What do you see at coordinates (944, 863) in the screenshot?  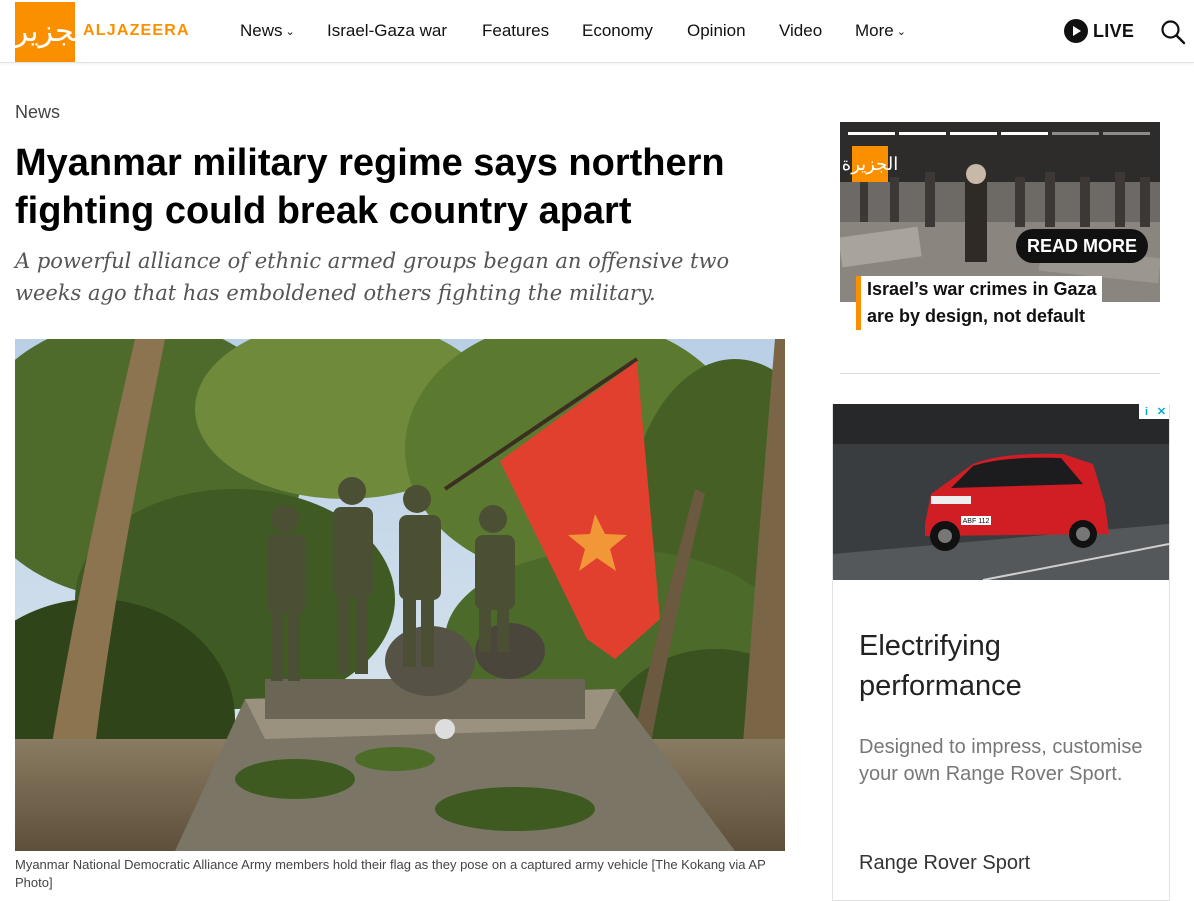 I see `ad-brand: Range Rover Sport` at bounding box center [944, 863].